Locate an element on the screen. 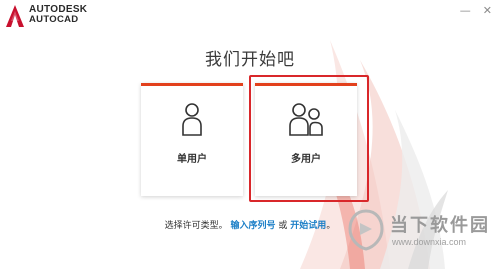 The image size is (500, 269). single-user-card: 单用户 is located at coordinates (192, 139).